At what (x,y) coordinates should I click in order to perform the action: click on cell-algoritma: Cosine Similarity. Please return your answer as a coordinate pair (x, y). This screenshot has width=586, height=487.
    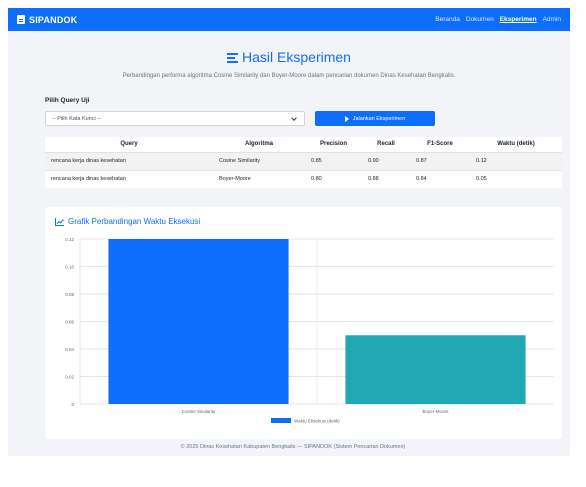
    Looking at the image, I should click on (259, 160).